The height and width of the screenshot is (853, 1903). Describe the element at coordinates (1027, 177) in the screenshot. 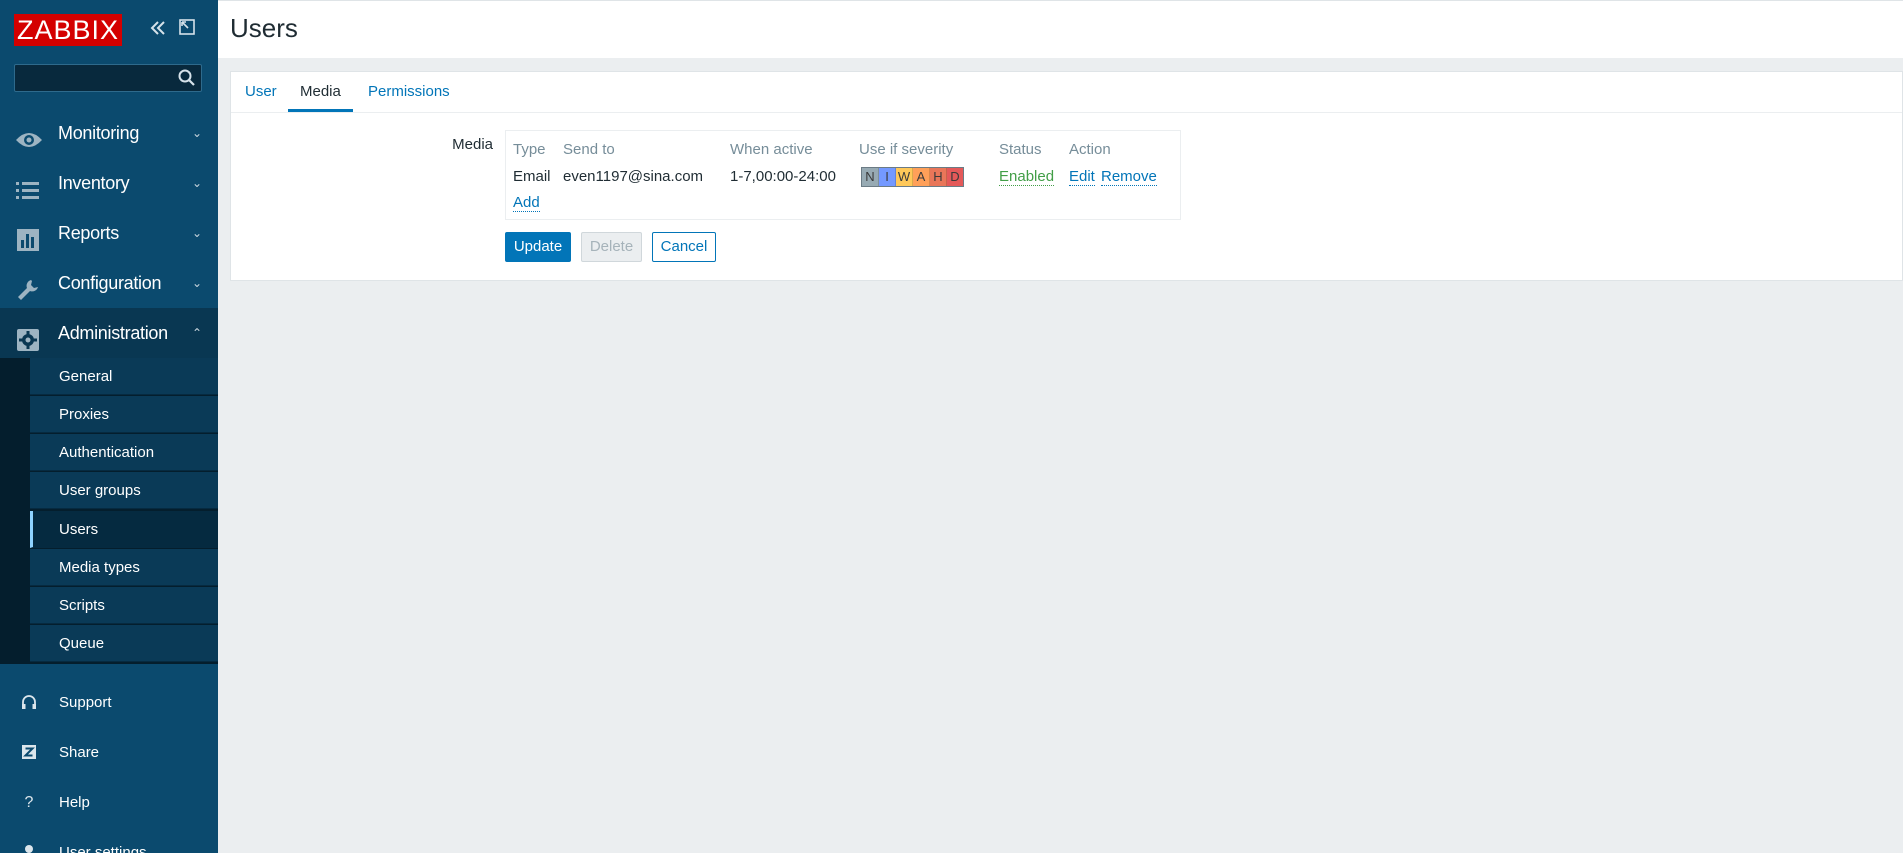

I see `media-status-toggle: Enabled` at that location.